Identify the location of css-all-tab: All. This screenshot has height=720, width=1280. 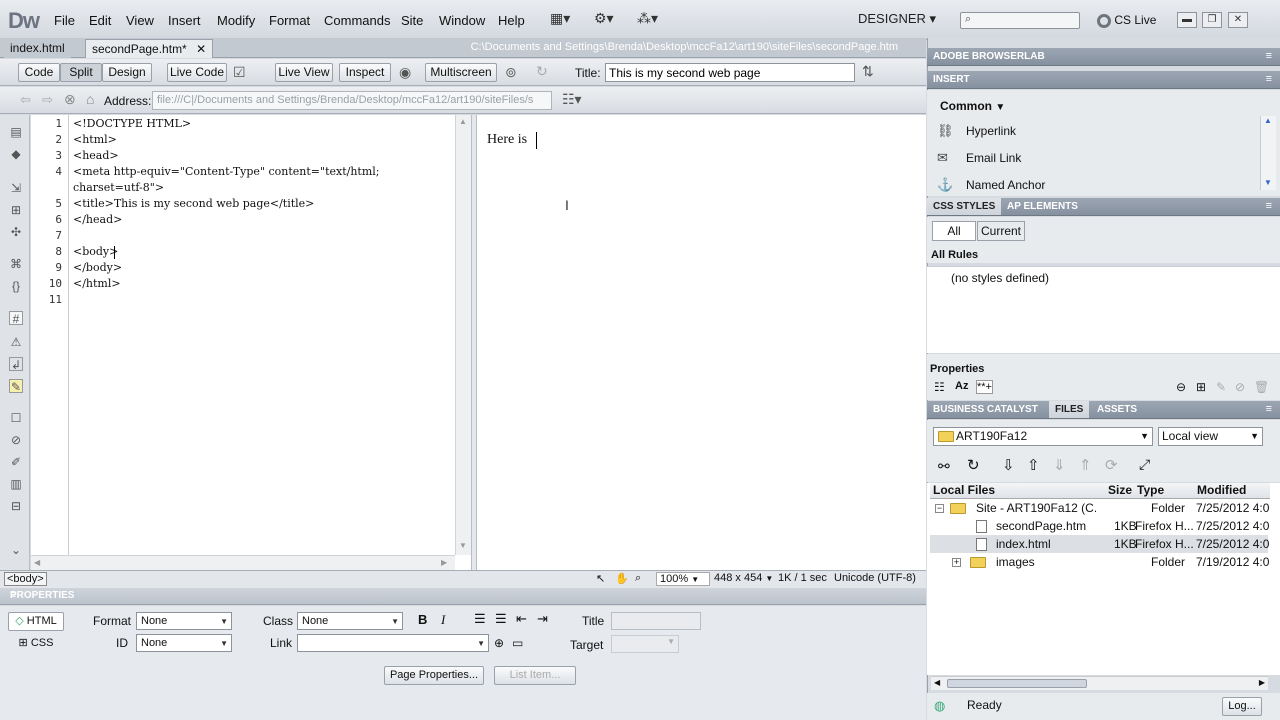
(954, 231).